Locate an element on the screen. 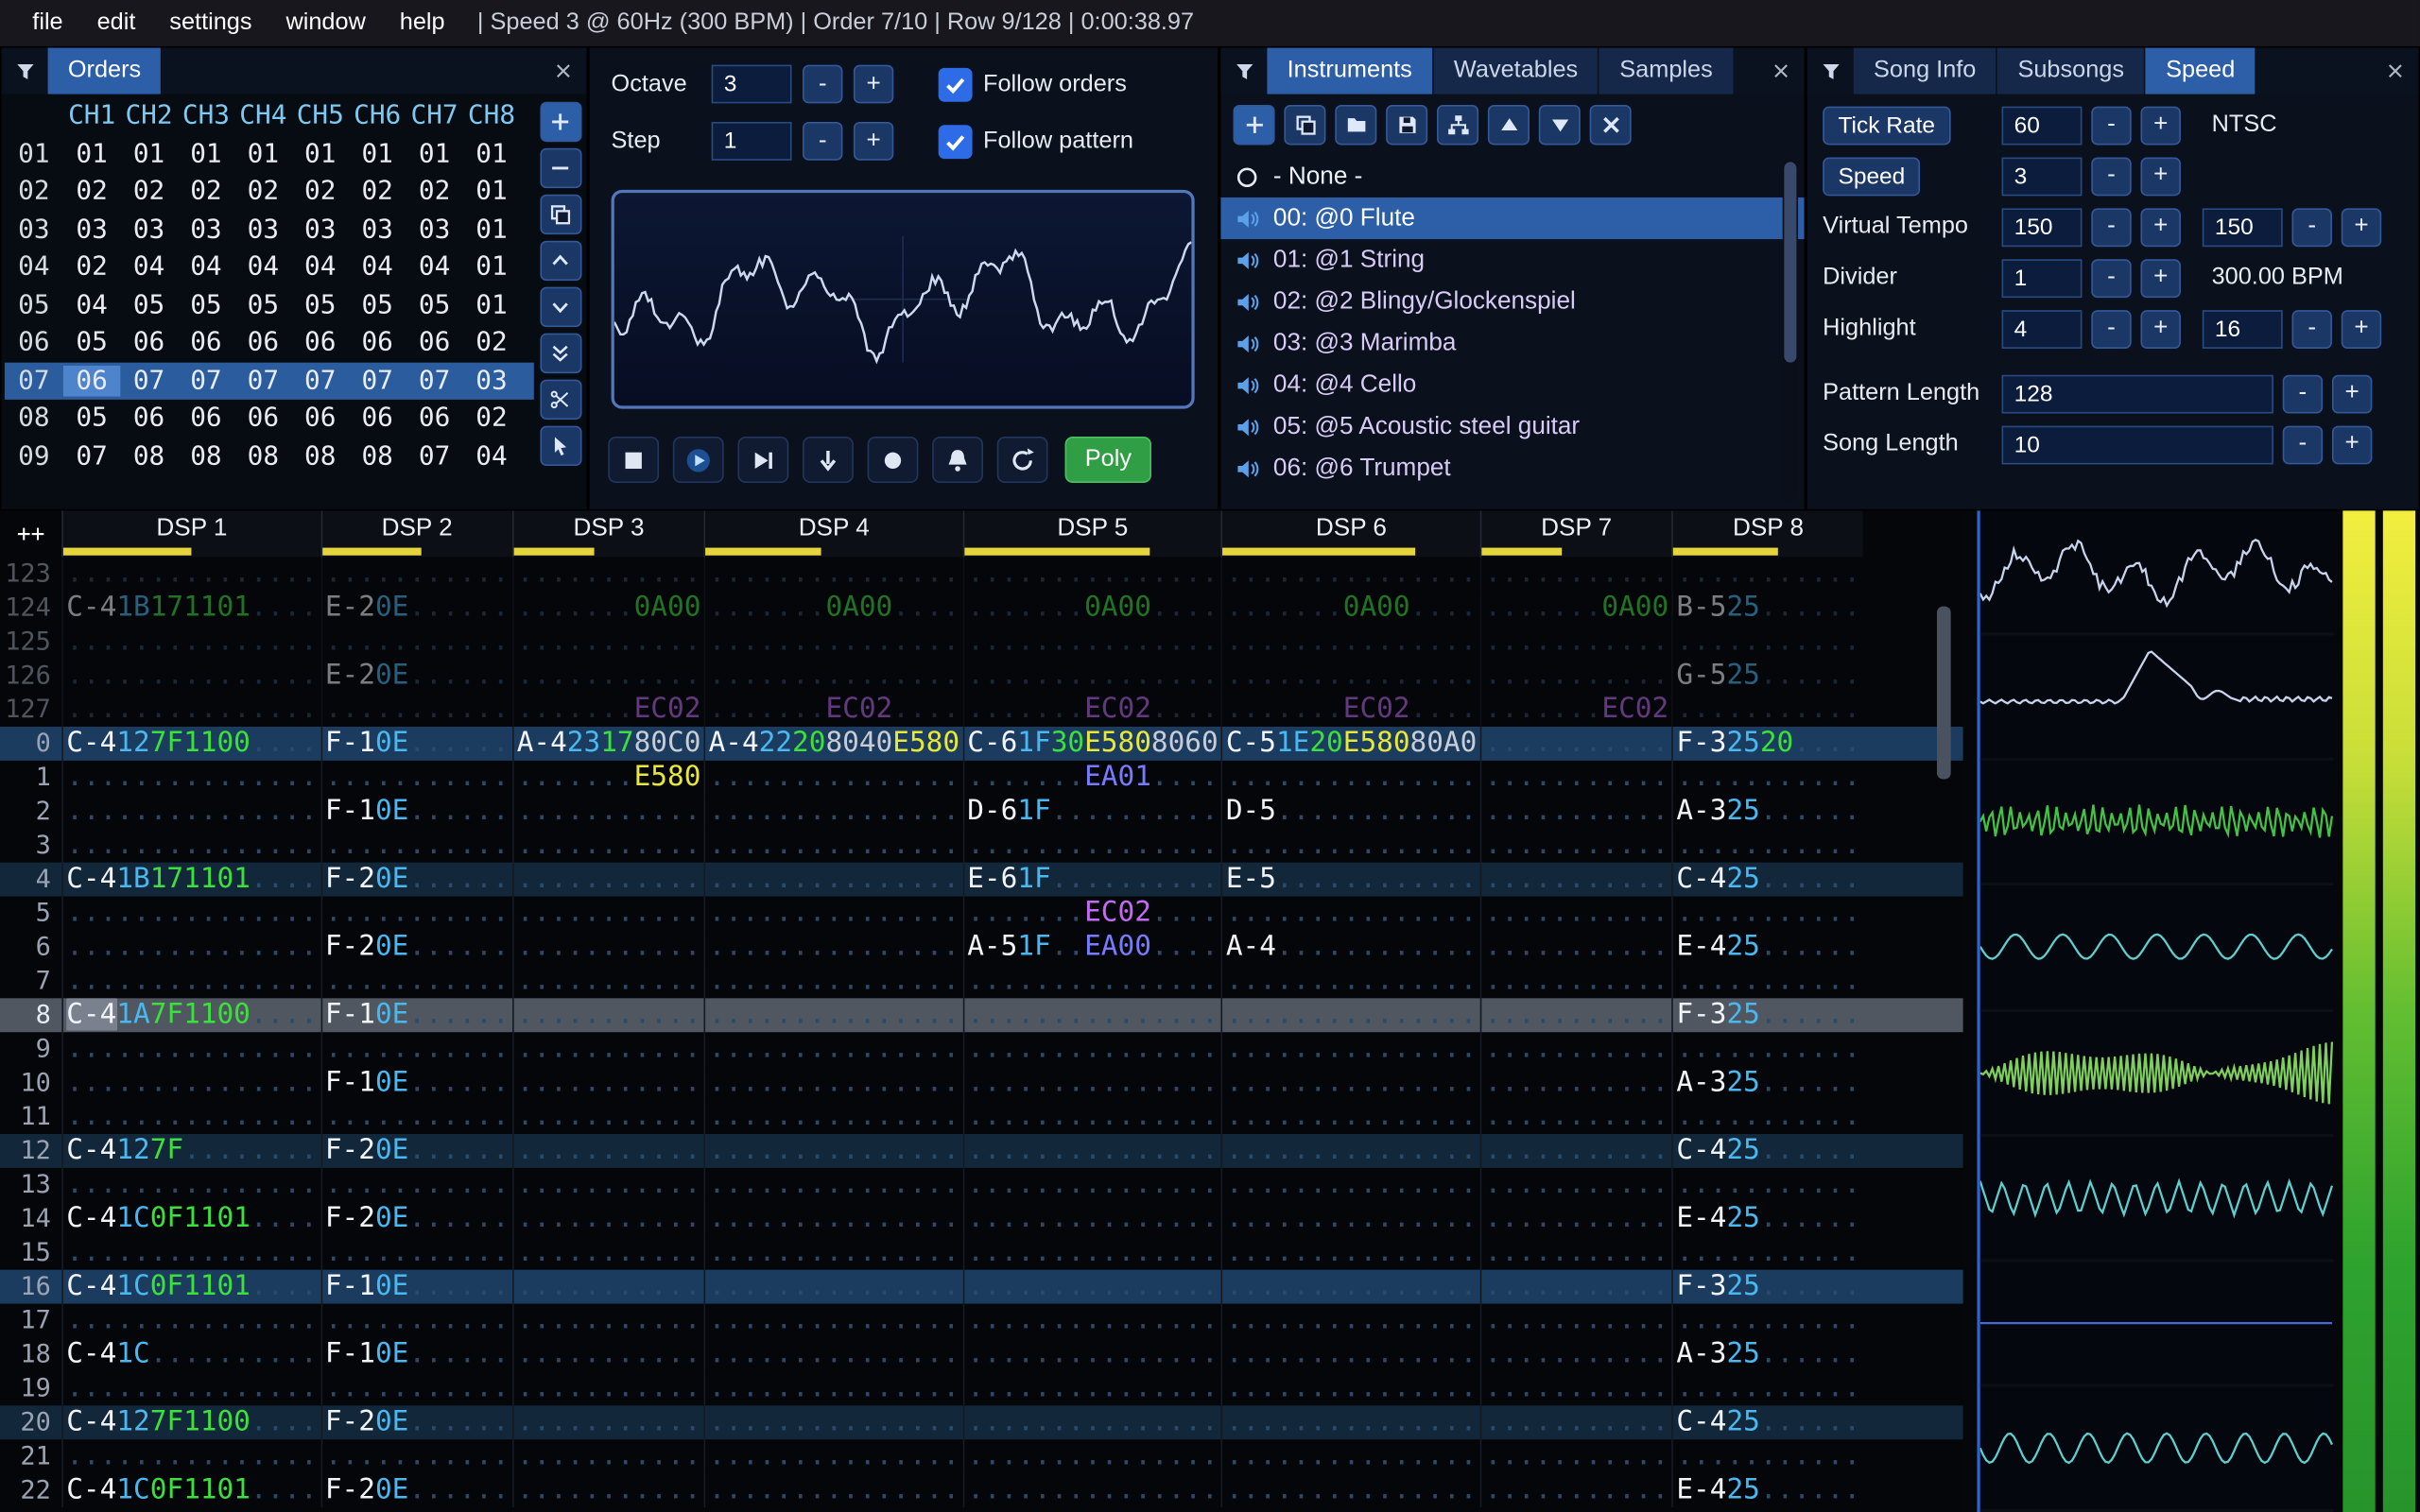  order-row-number: 08 is located at coordinates (34, 419).